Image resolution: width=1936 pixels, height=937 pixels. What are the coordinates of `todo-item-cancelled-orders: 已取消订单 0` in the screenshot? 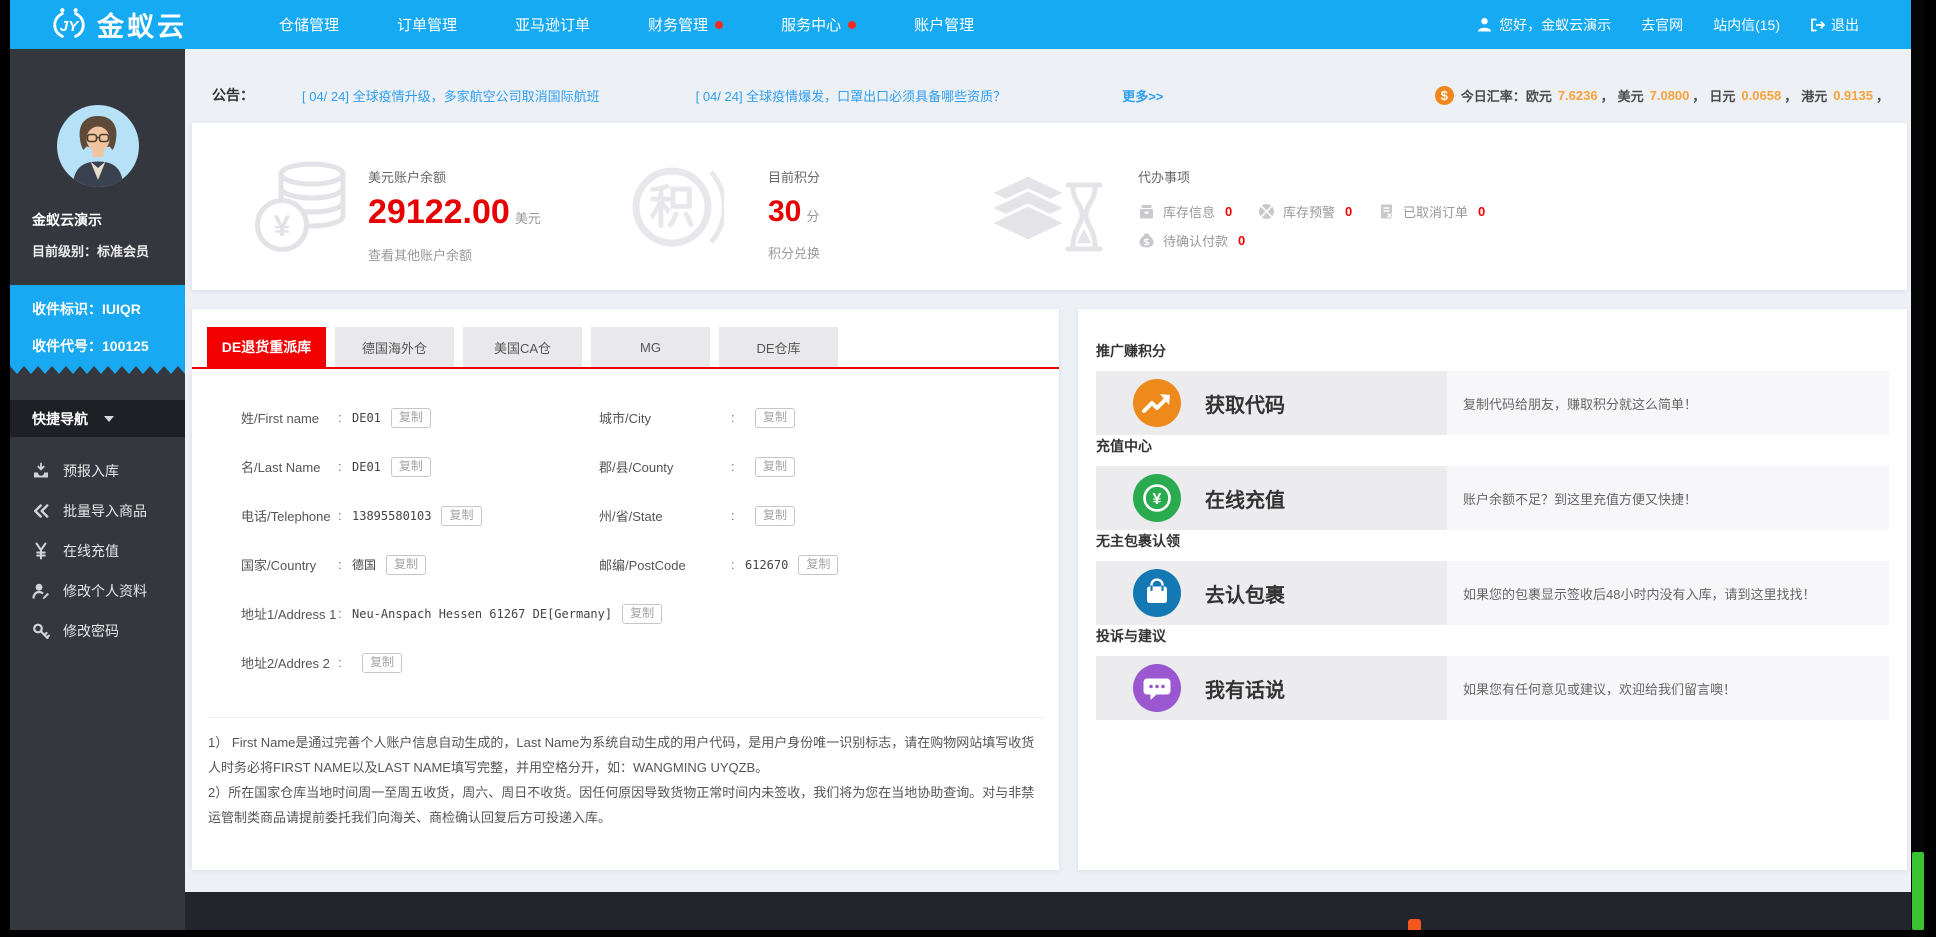 It's located at (1431, 211).